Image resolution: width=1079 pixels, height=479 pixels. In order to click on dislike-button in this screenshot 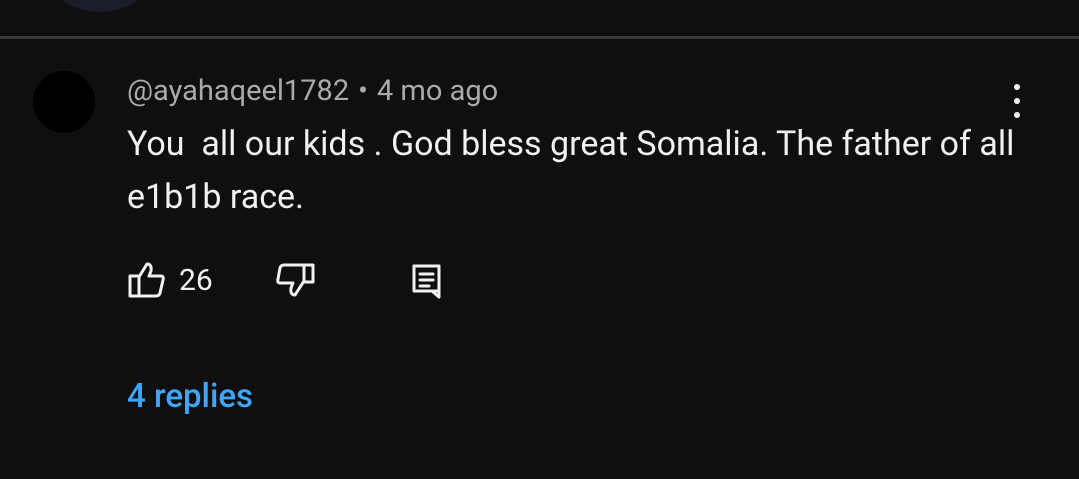, I will do `click(294, 282)`.